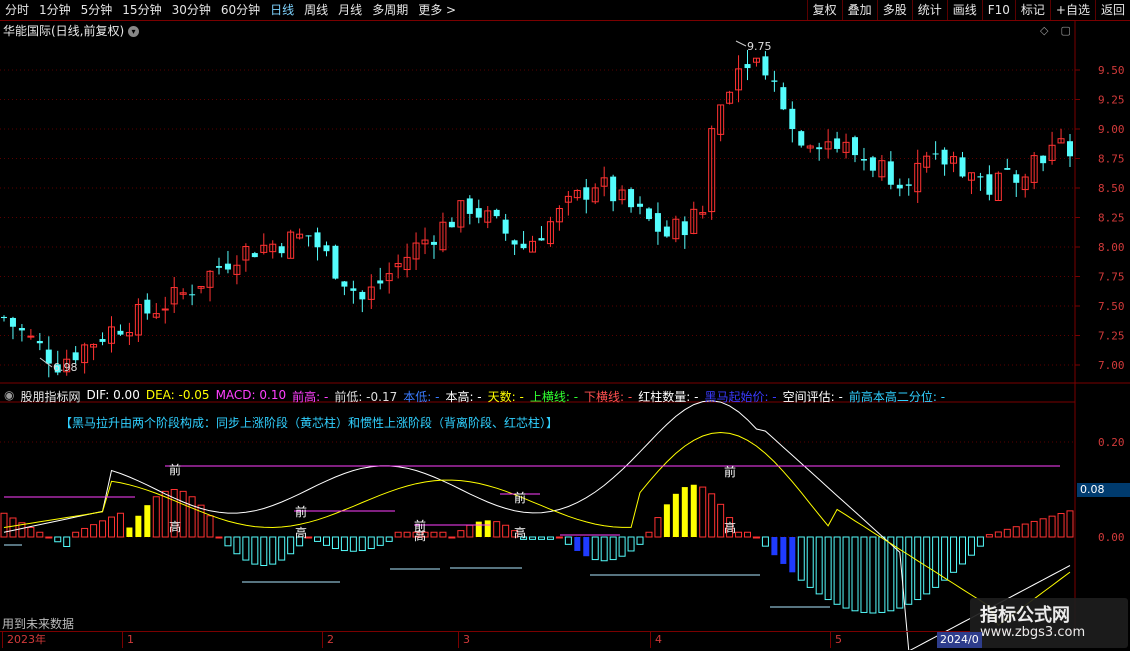 This screenshot has width=1130, height=651. Describe the element at coordinates (420, 535) in the screenshot. I see `marker-high: 高` at that location.